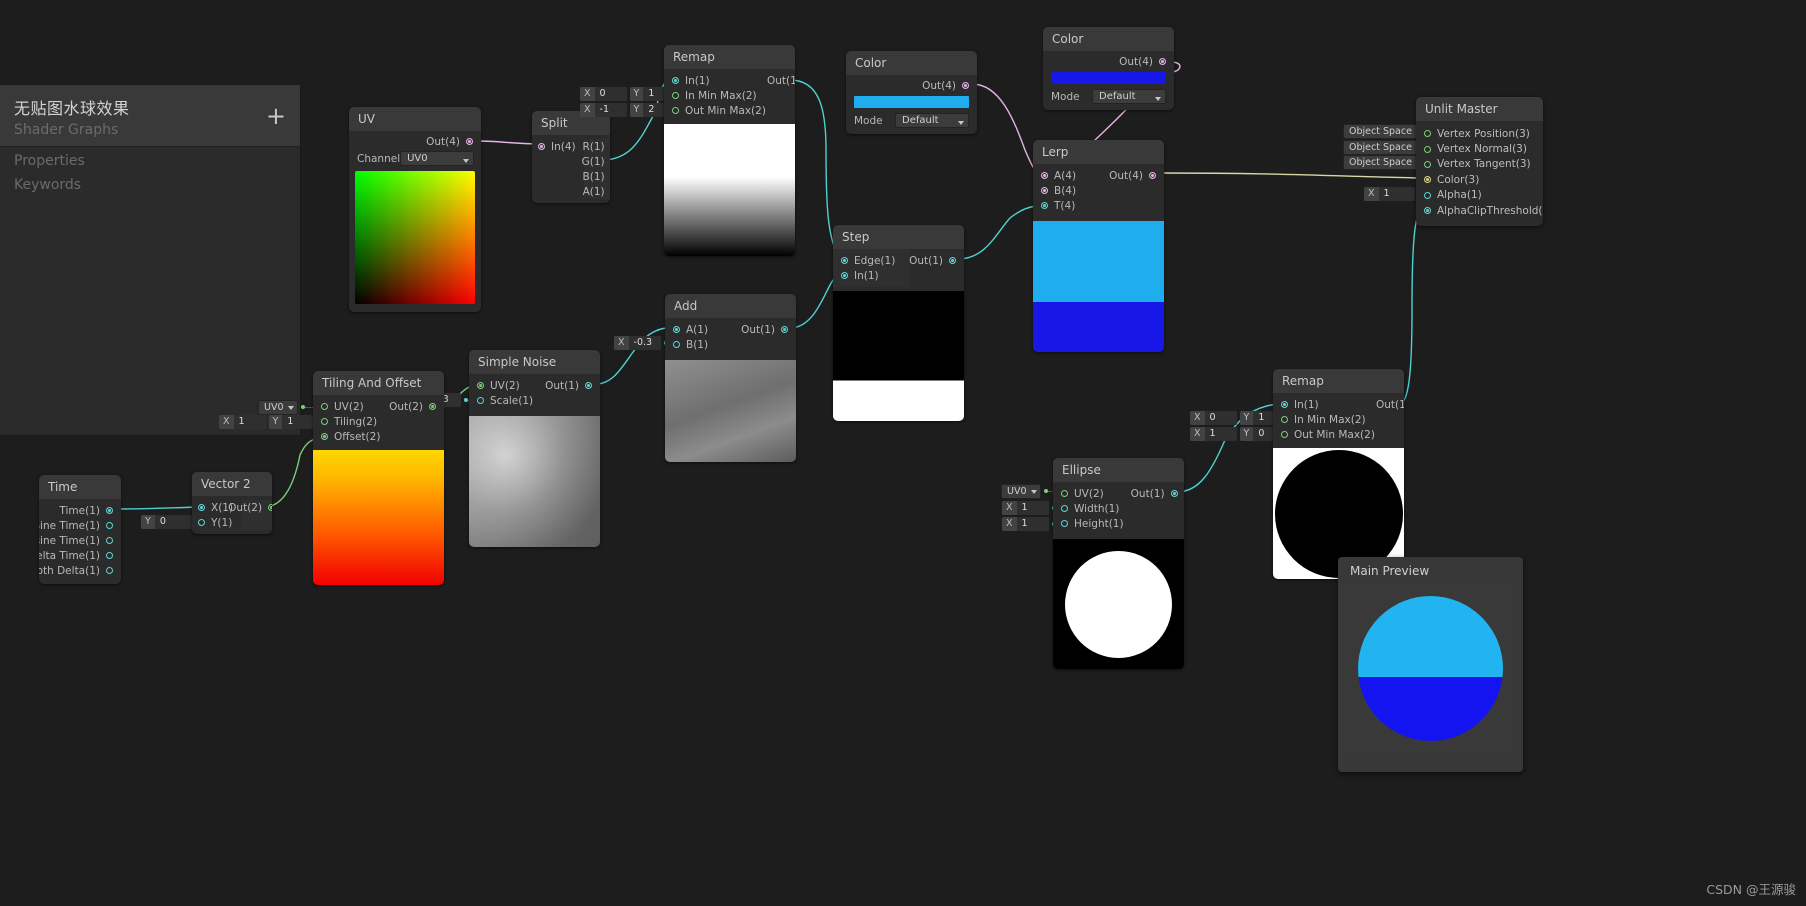  What do you see at coordinates (507, 385) in the screenshot?
I see `port-simple-noise-uv: UV(2)` at bounding box center [507, 385].